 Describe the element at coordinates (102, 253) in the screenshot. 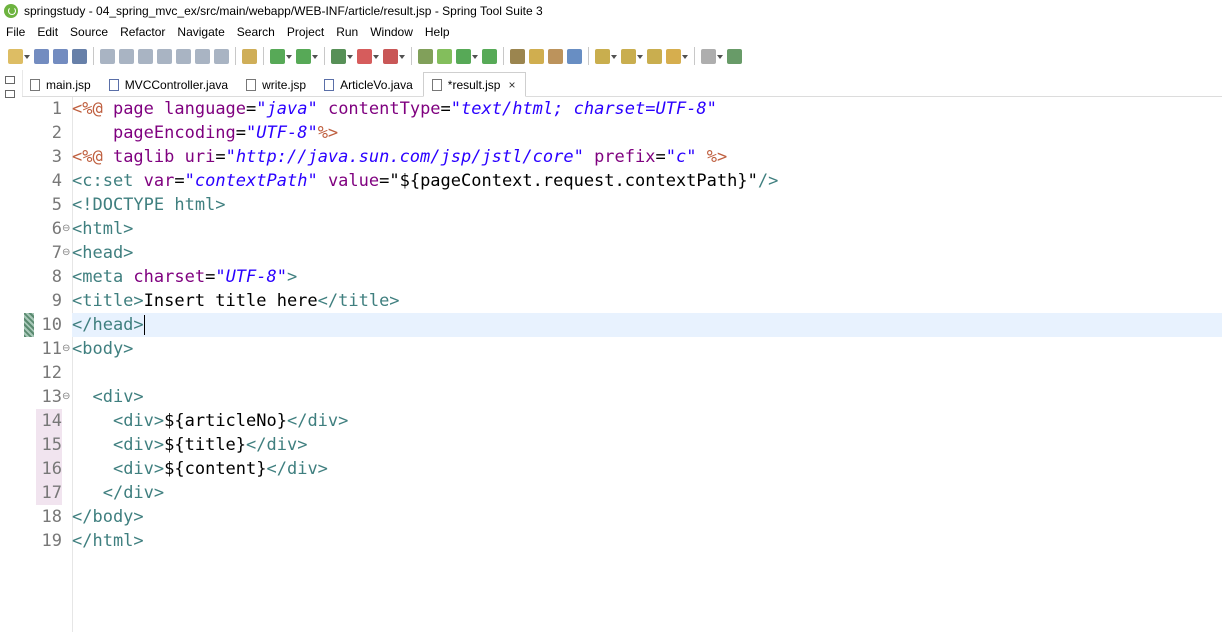

I see `code-line: <head>` at that location.